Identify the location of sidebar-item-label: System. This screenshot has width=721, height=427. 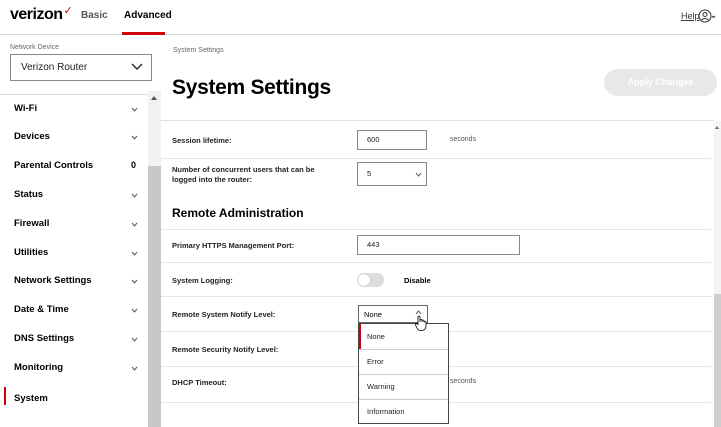
(31, 398).